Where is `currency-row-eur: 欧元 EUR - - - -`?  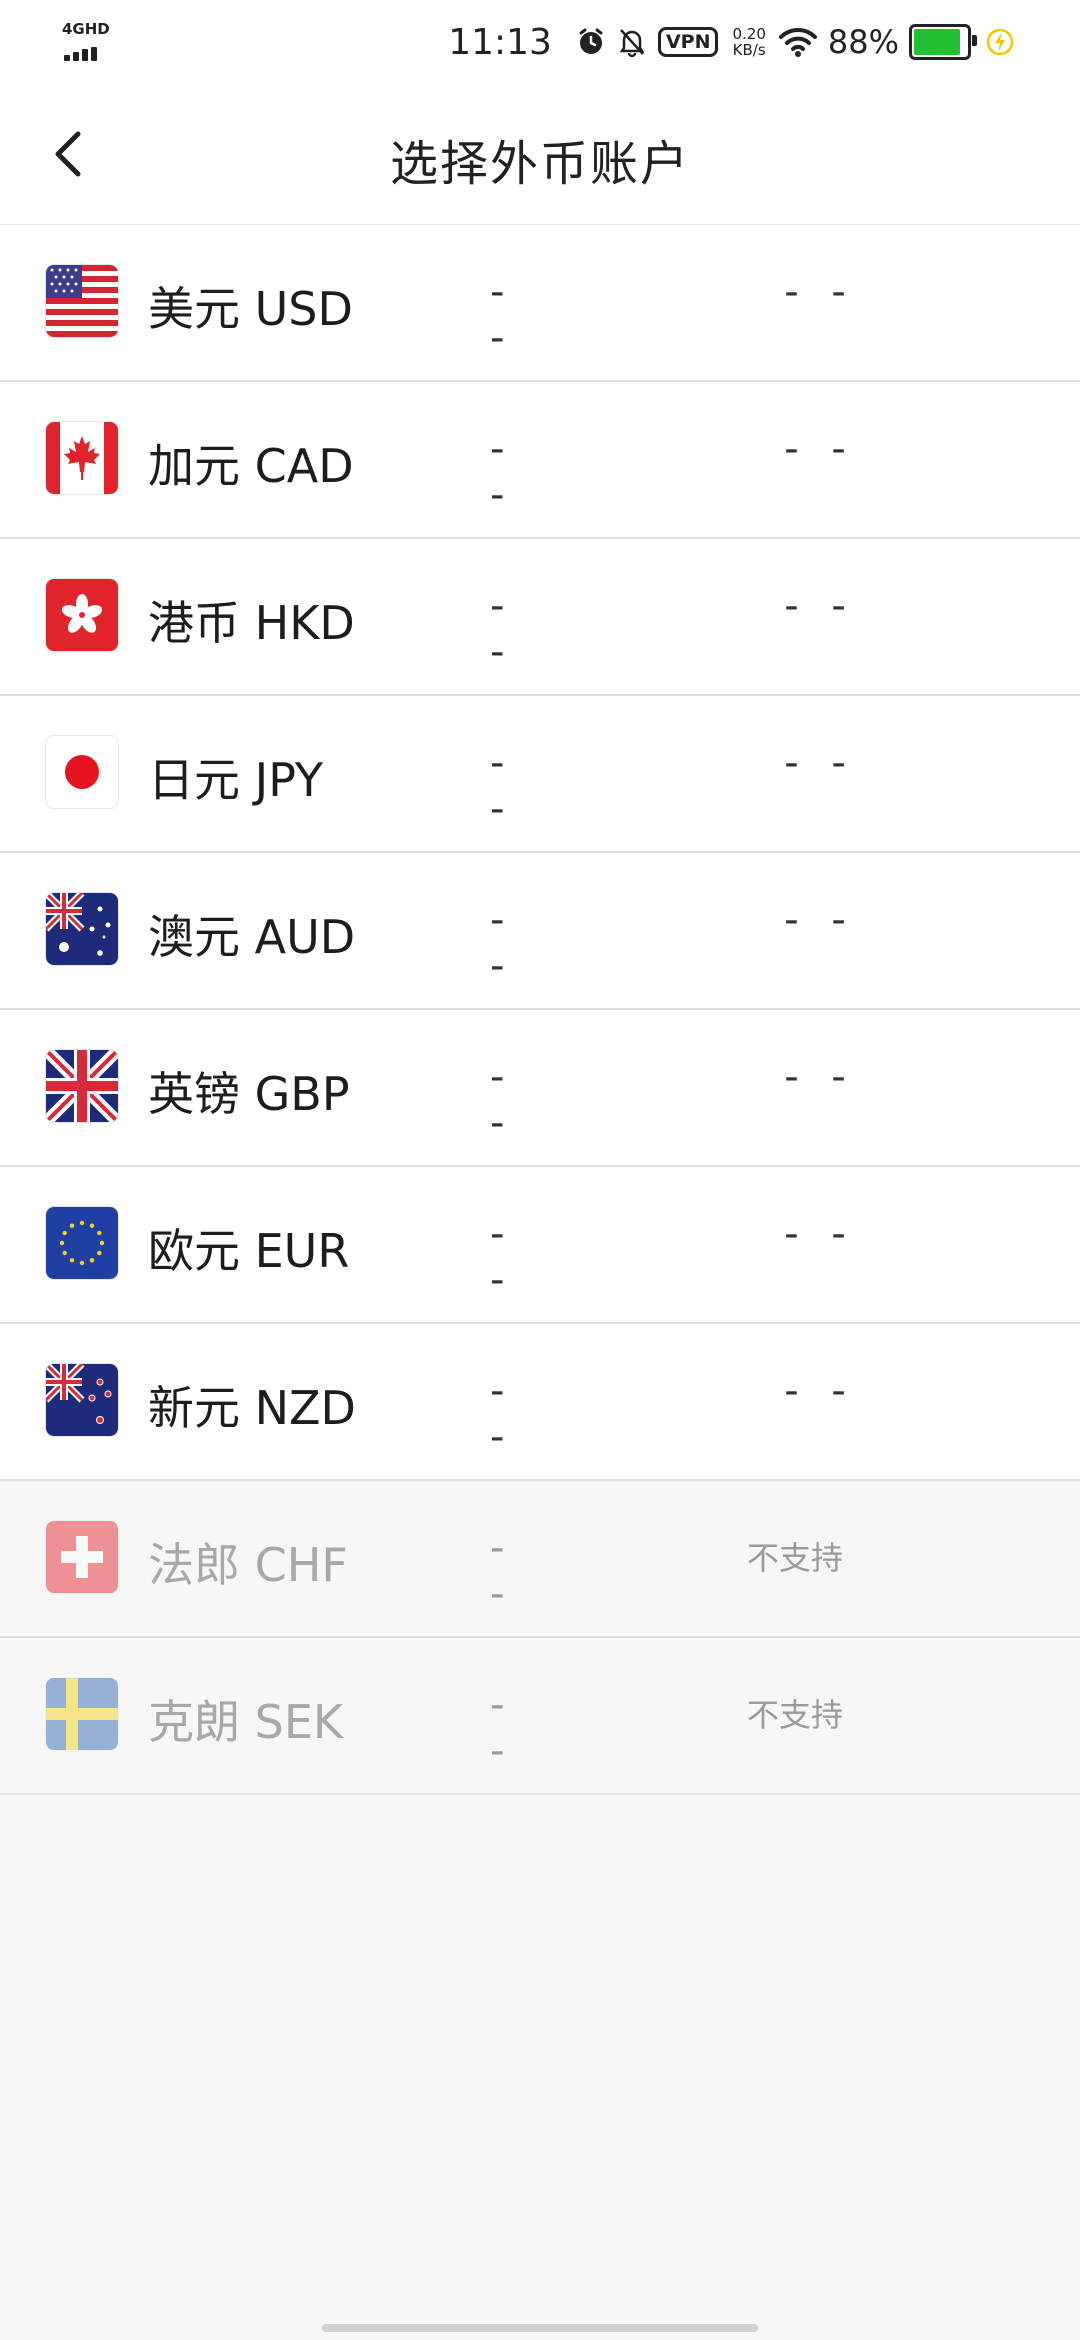 currency-row-eur: 欧元 EUR - - - - is located at coordinates (540, 1245).